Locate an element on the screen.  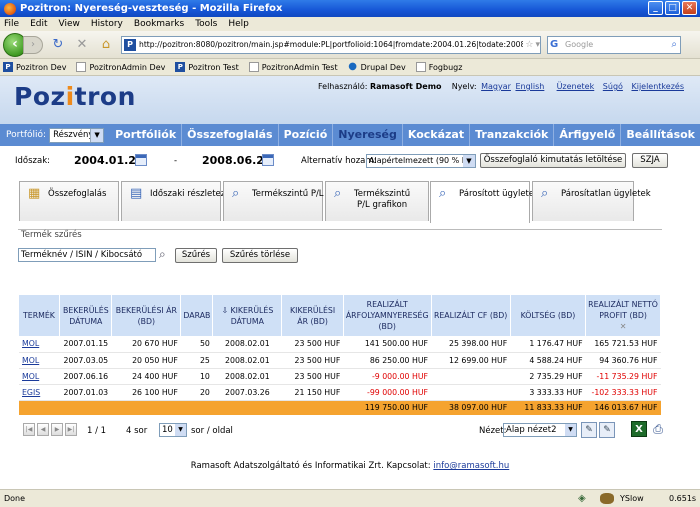
tab-period-detail: ▤ Időszaki részletezés is located at coordinates (178, 201).